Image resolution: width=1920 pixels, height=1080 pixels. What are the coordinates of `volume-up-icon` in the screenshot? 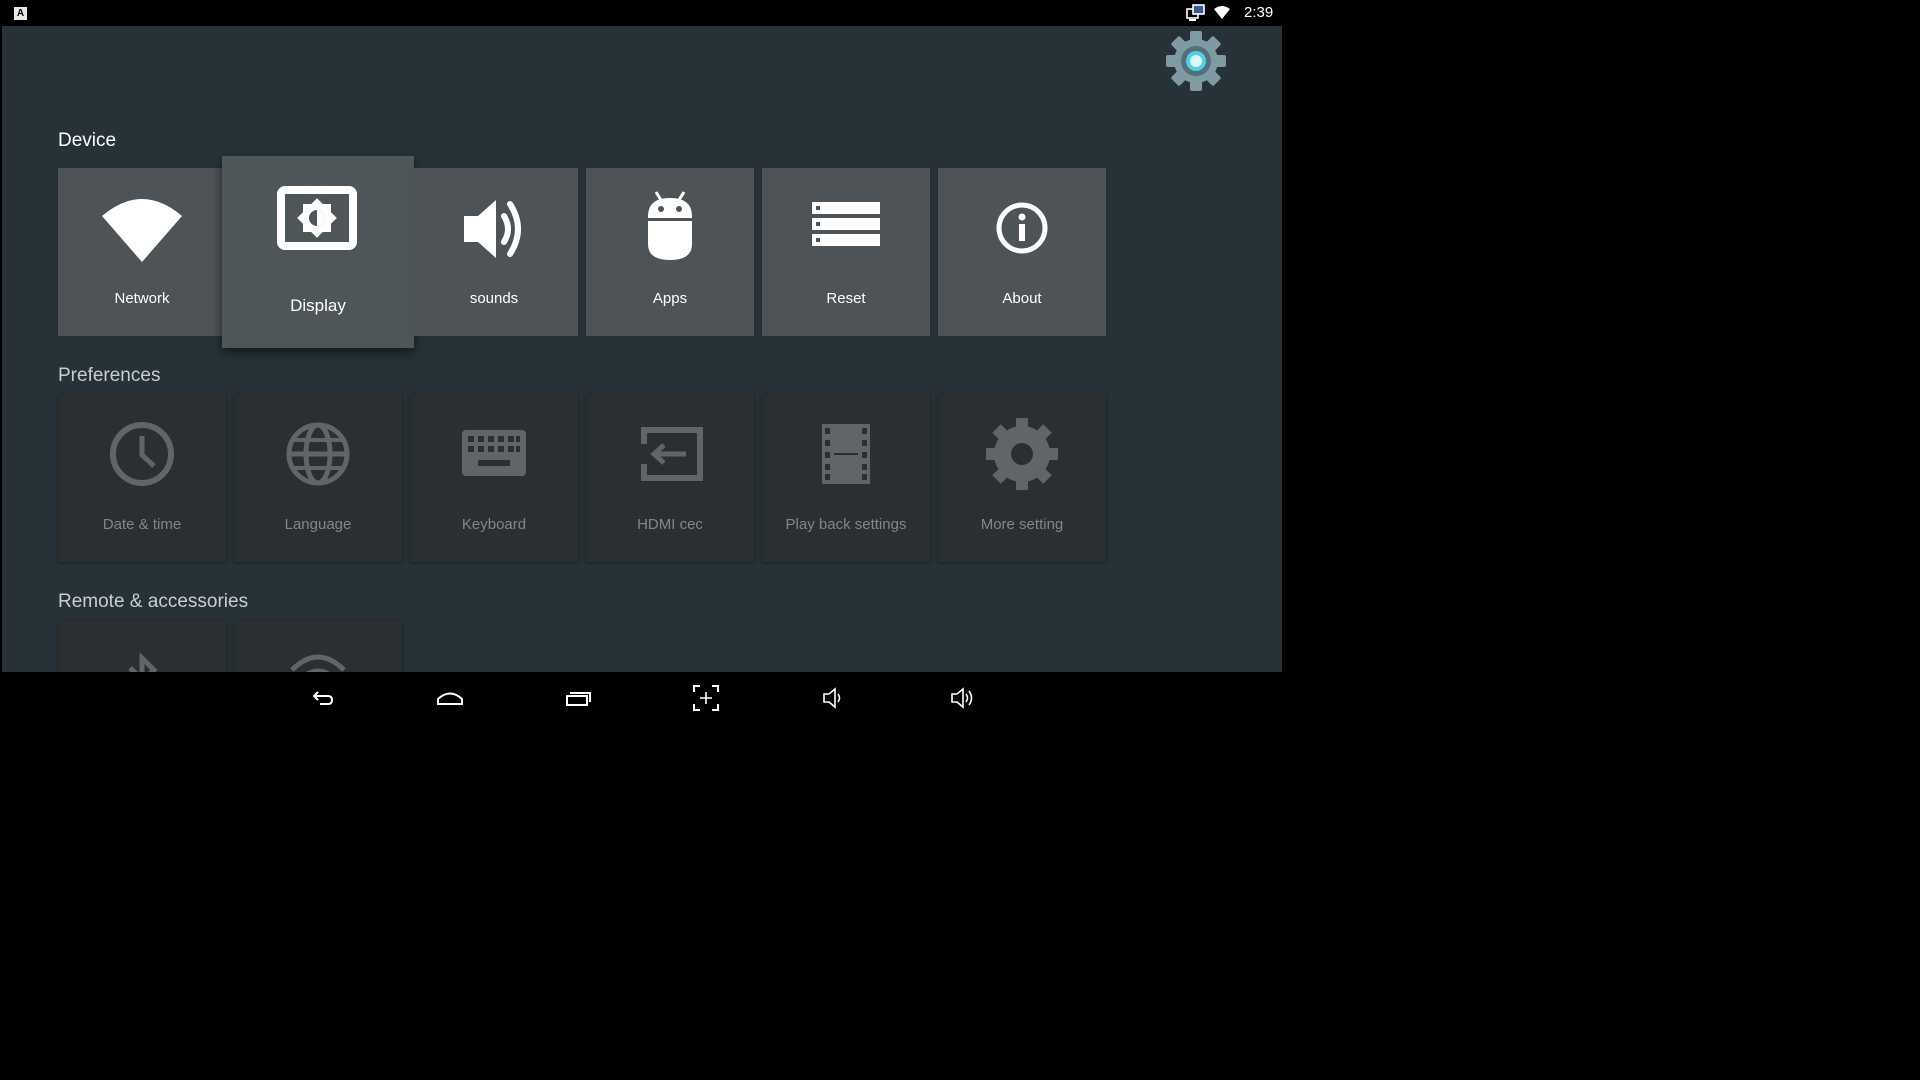 It's located at (962, 698).